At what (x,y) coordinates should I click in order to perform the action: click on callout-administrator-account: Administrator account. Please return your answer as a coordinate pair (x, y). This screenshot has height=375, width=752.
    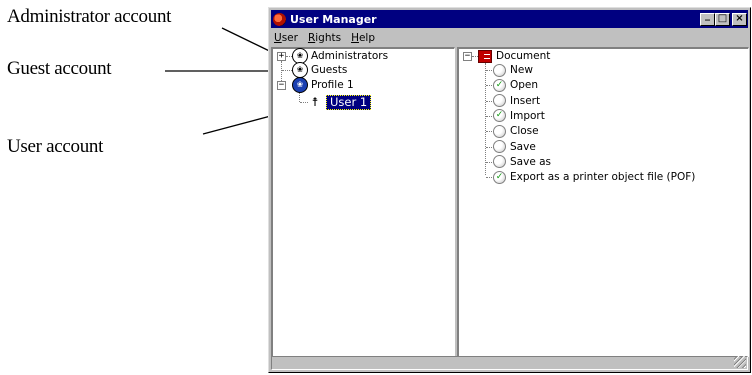
    Looking at the image, I should click on (89, 16).